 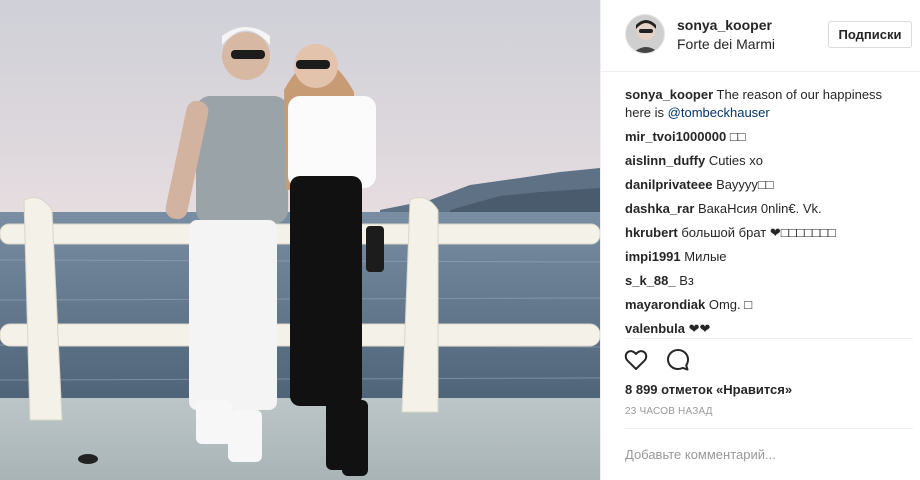 I want to click on comment-item: dashka_rar ВакаНсия 0nlin€. Vk., so click(x=763, y=209).